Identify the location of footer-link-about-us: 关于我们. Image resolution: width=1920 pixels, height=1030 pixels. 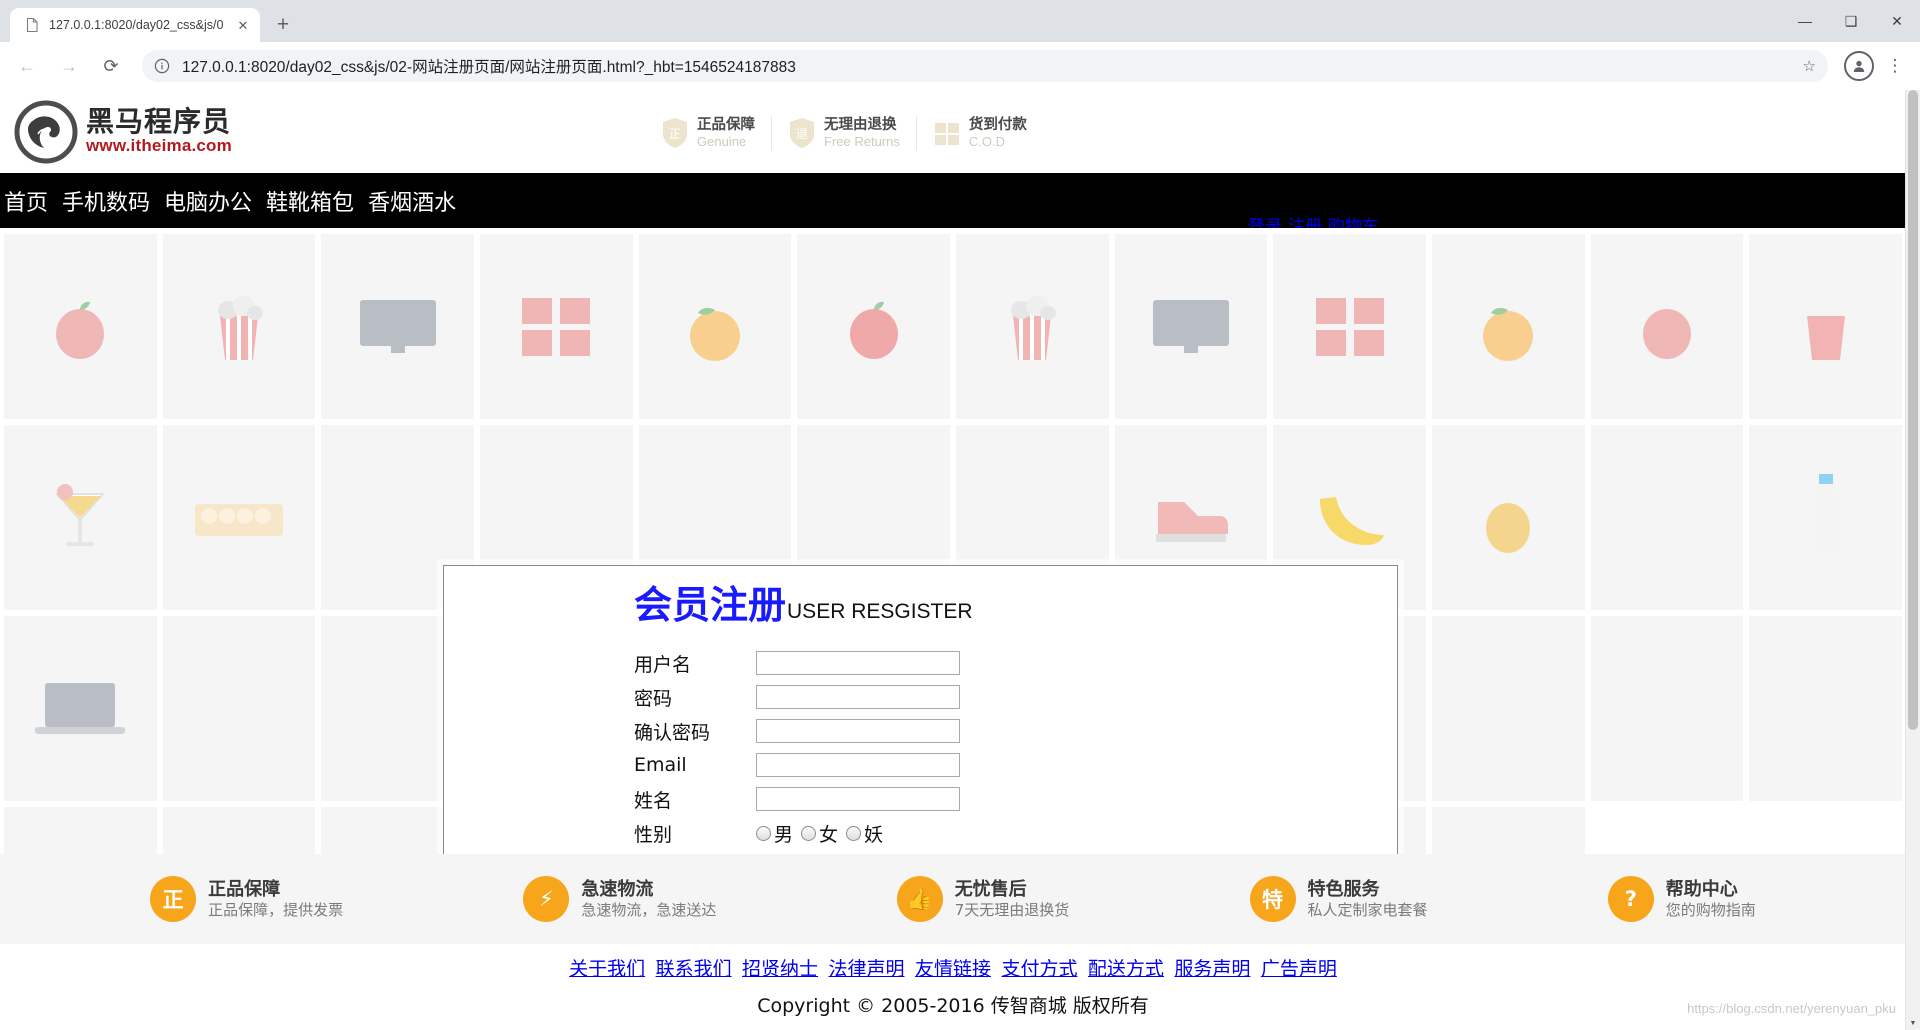
(607, 969).